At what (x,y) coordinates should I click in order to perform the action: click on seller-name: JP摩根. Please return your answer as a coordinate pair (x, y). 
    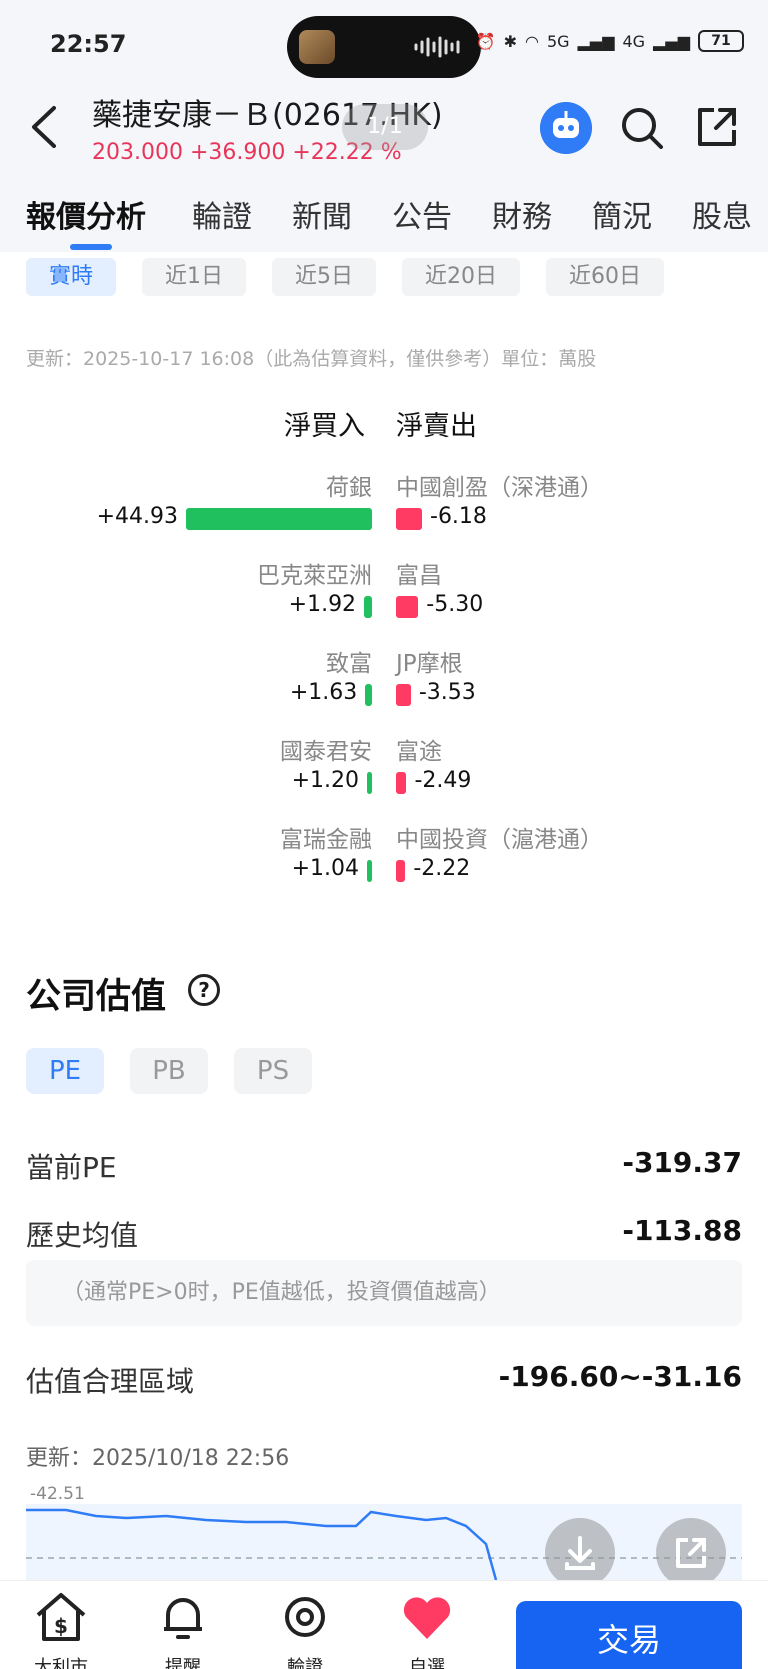
    Looking at the image, I should click on (429, 664).